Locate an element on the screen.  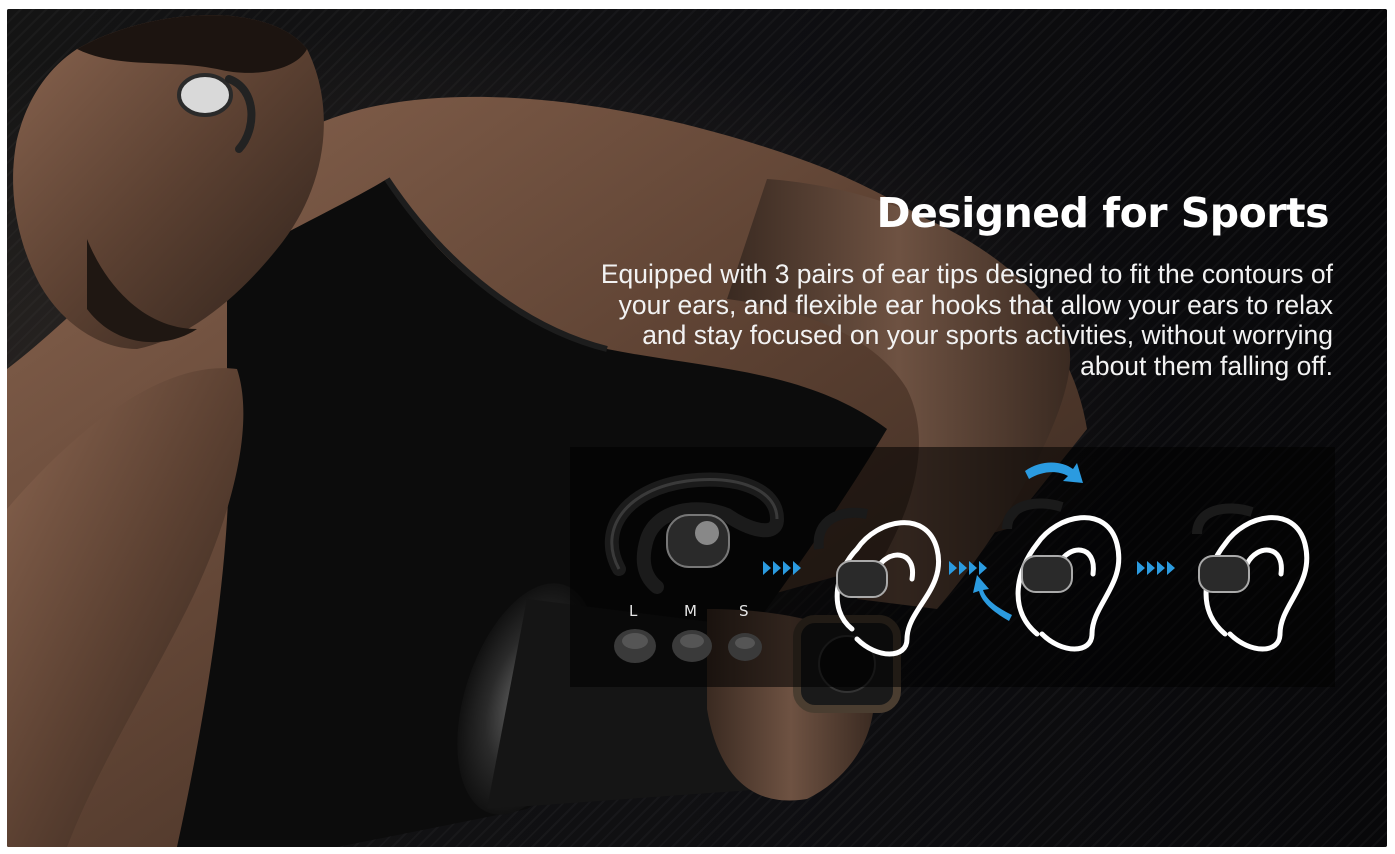
chevrons-right-icon is located at coordinates (969, 568).